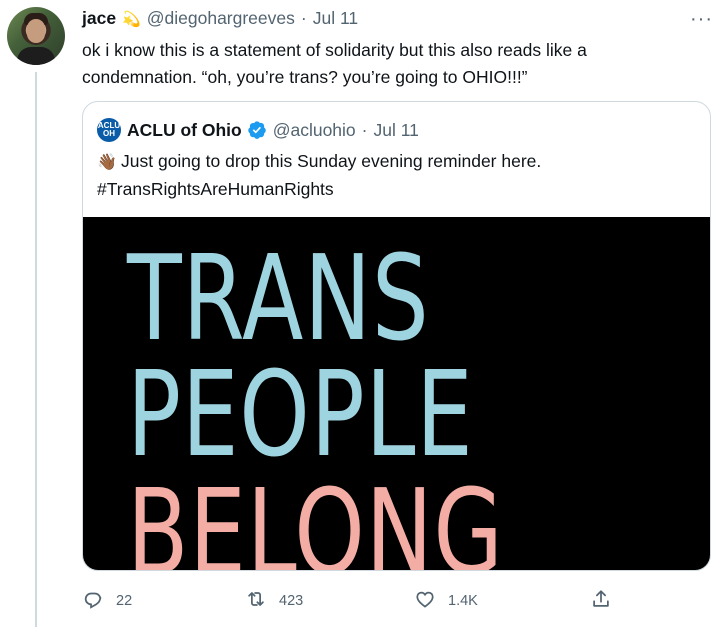  I want to click on like-count: 1.4K, so click(463, 601).